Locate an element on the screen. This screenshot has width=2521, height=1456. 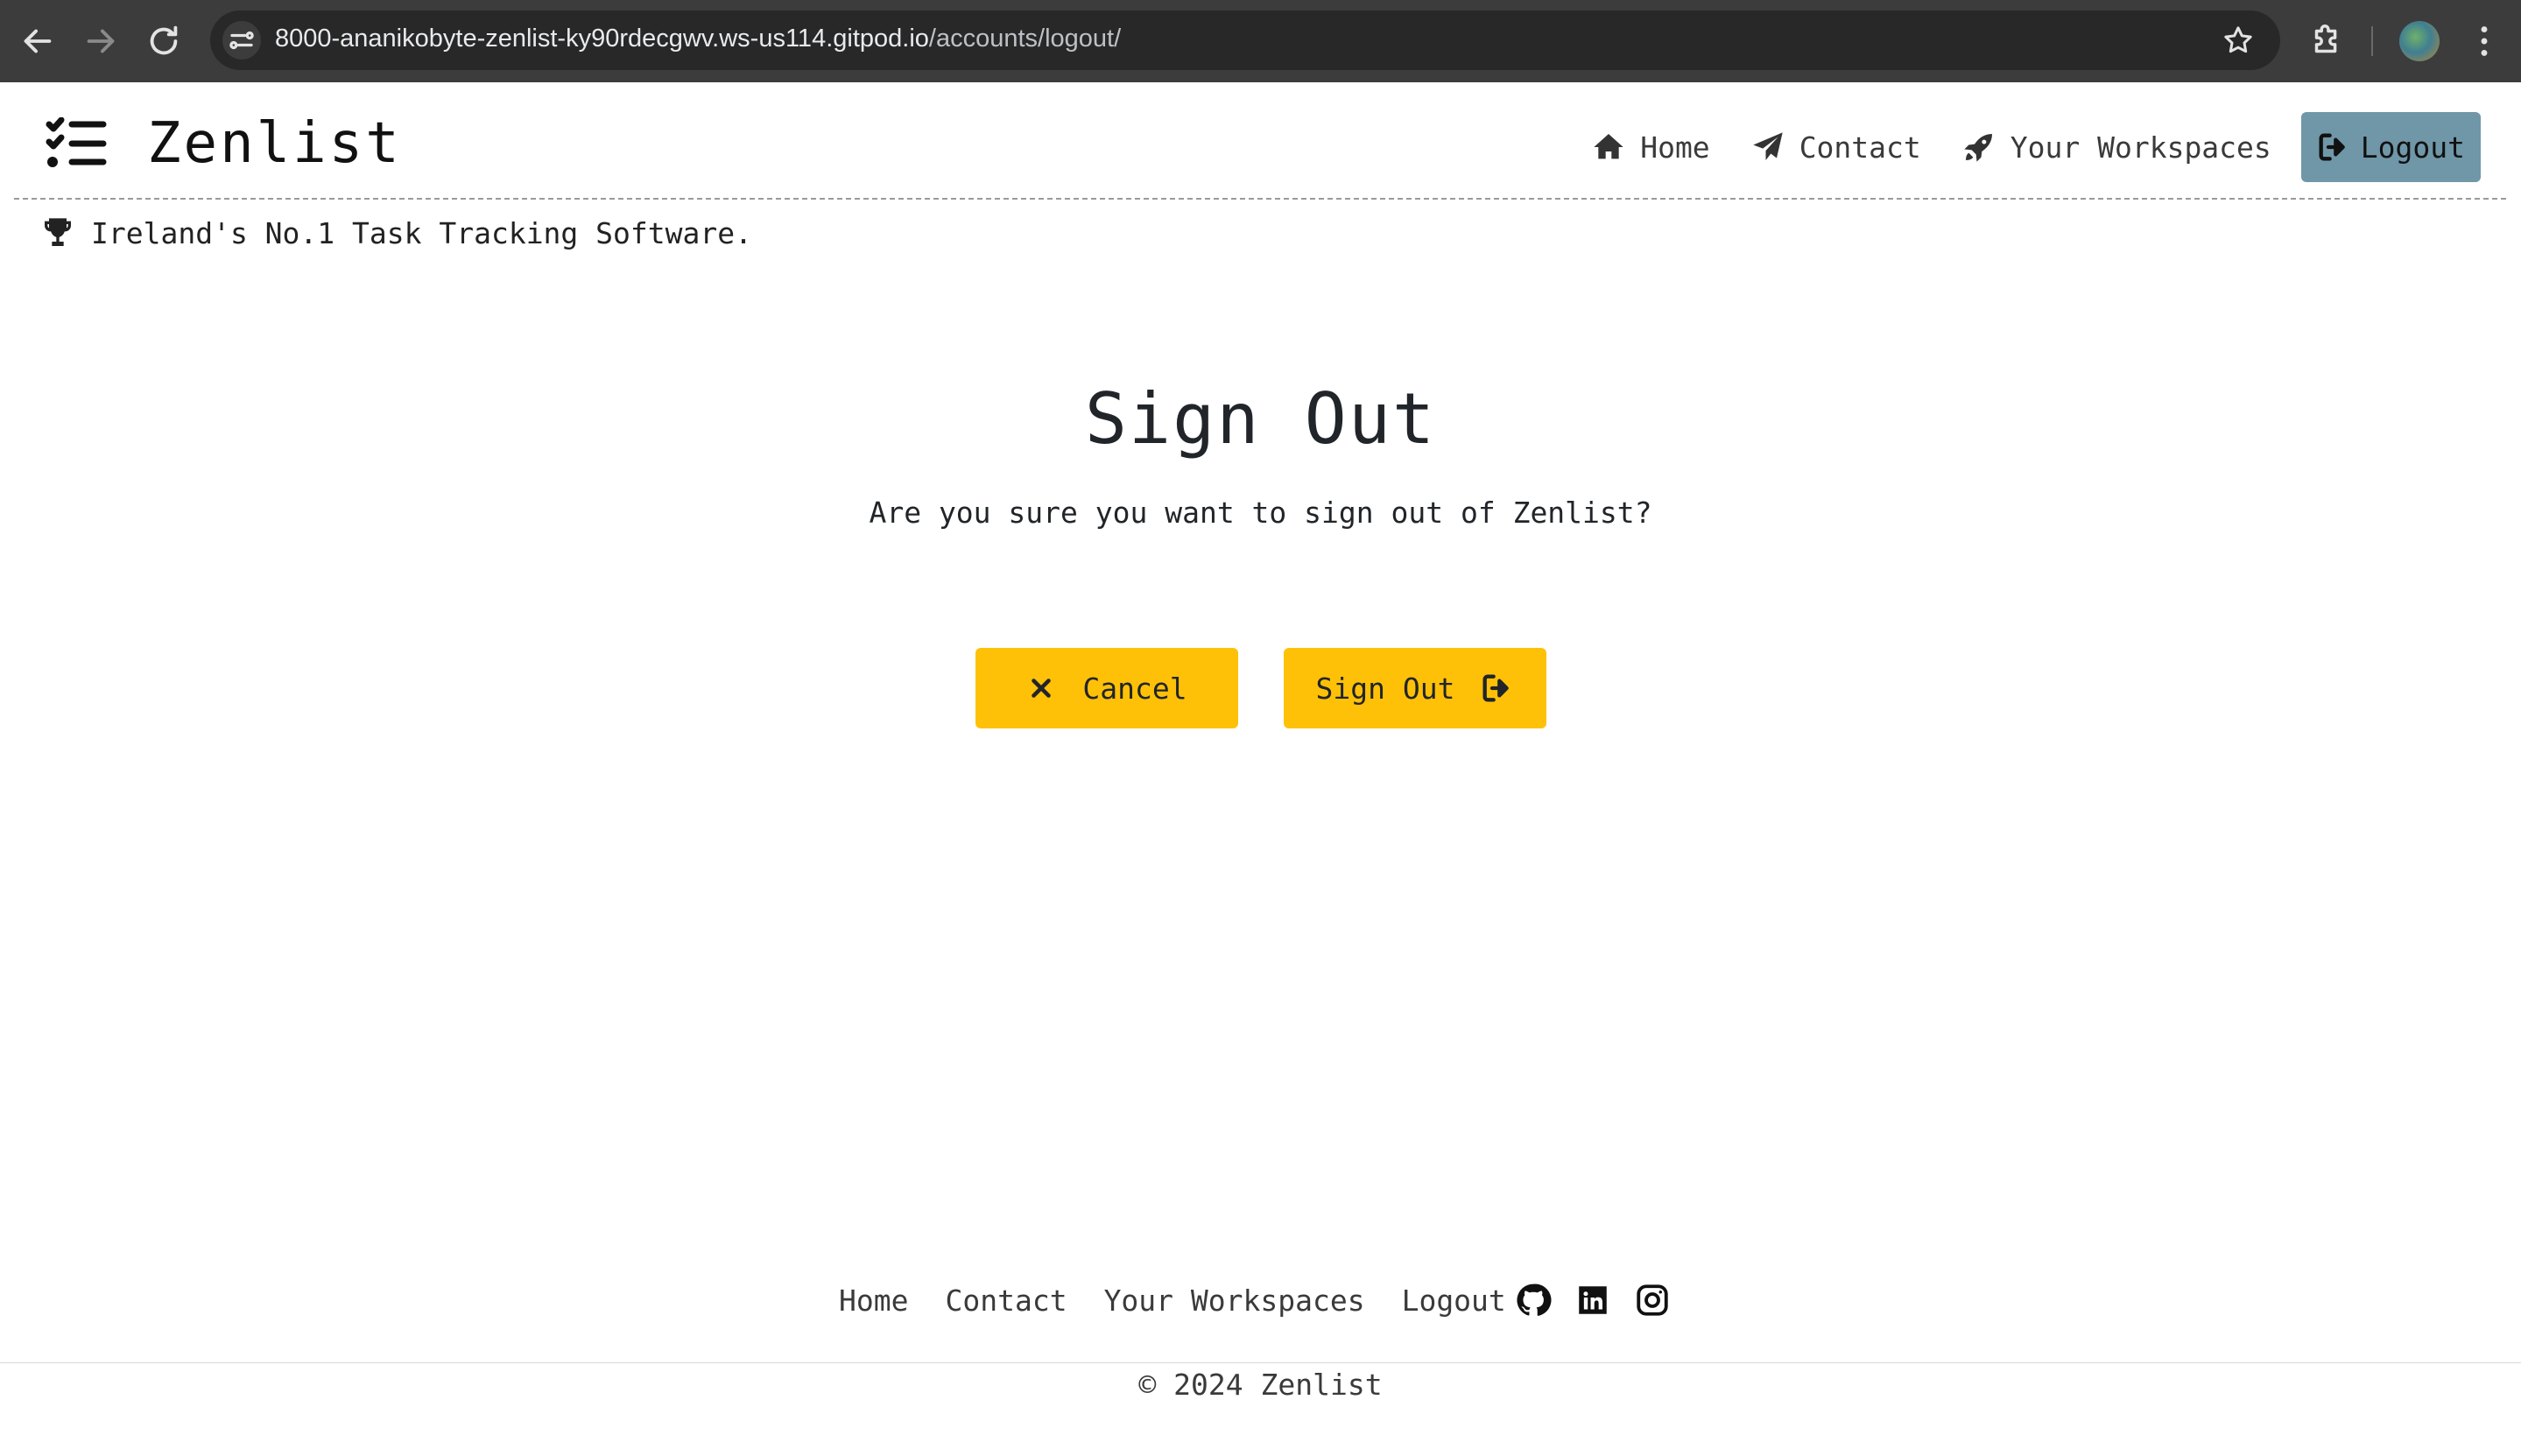
brand-name: Zenlist is located at coordinates (274, 143).